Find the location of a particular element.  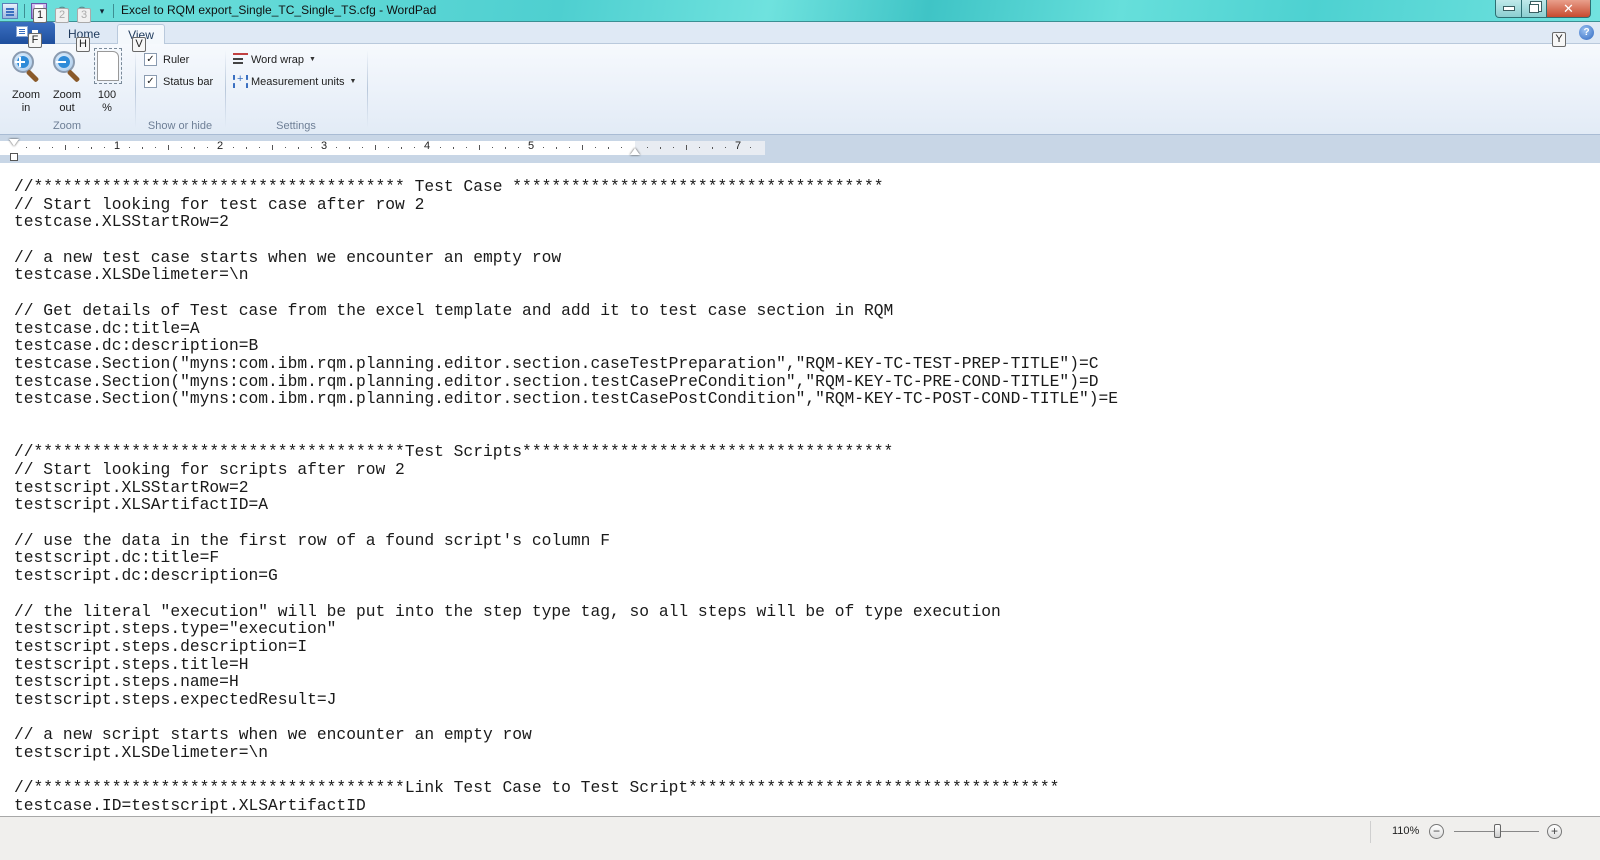

restore-button is located at coordinates (1534, 9).